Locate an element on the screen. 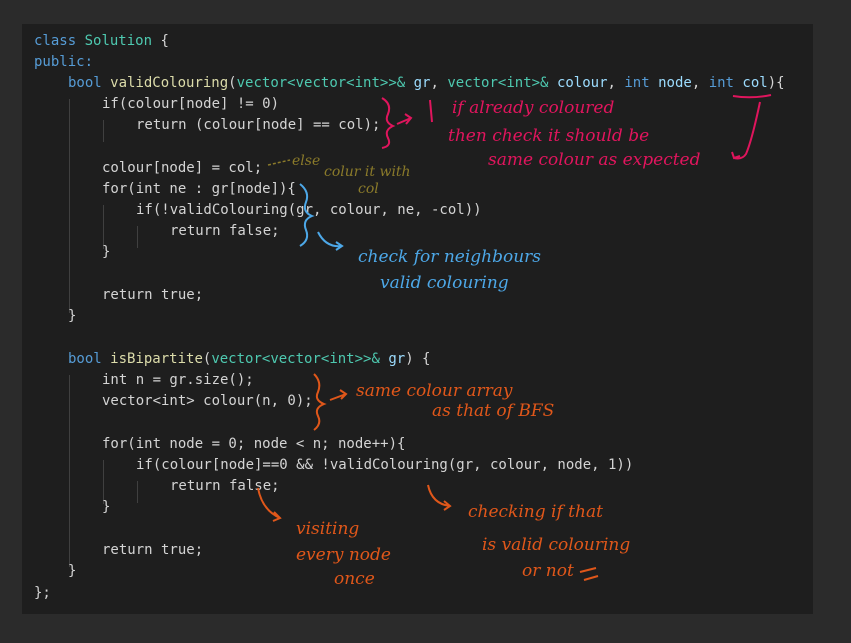 The height and width of the screenshot is (643, 851). annotation-orange: every node is located at coordinates (343, 555).